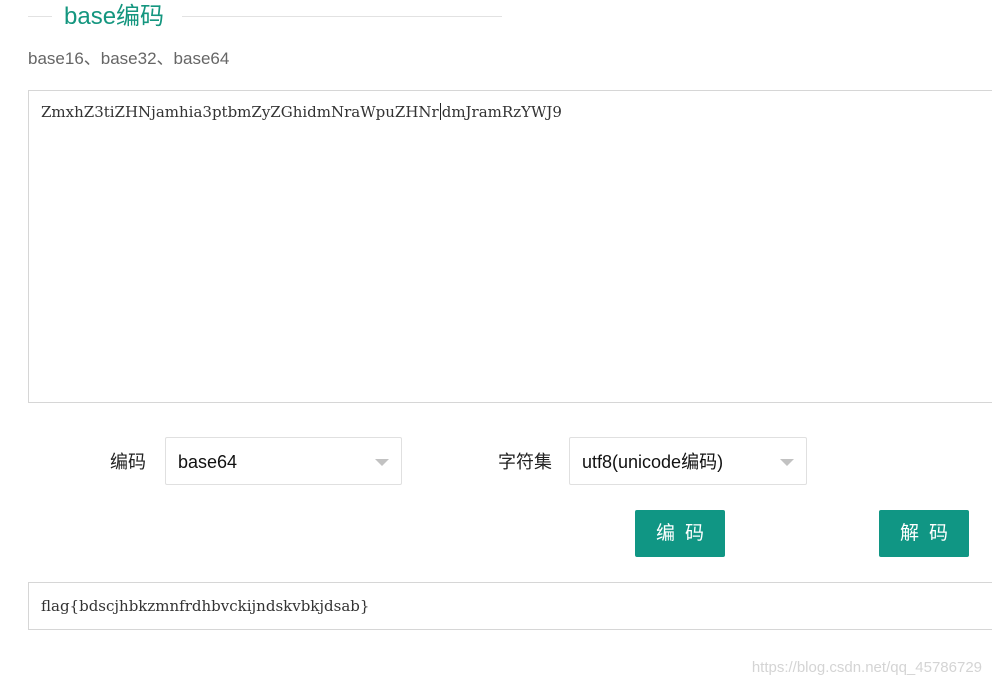 The width and height of the screenshot is (992, 687). Describe the element at coordinates (129, 58) in the screenshot. I see `section-subtitle: base16、base32、base64` at that location.